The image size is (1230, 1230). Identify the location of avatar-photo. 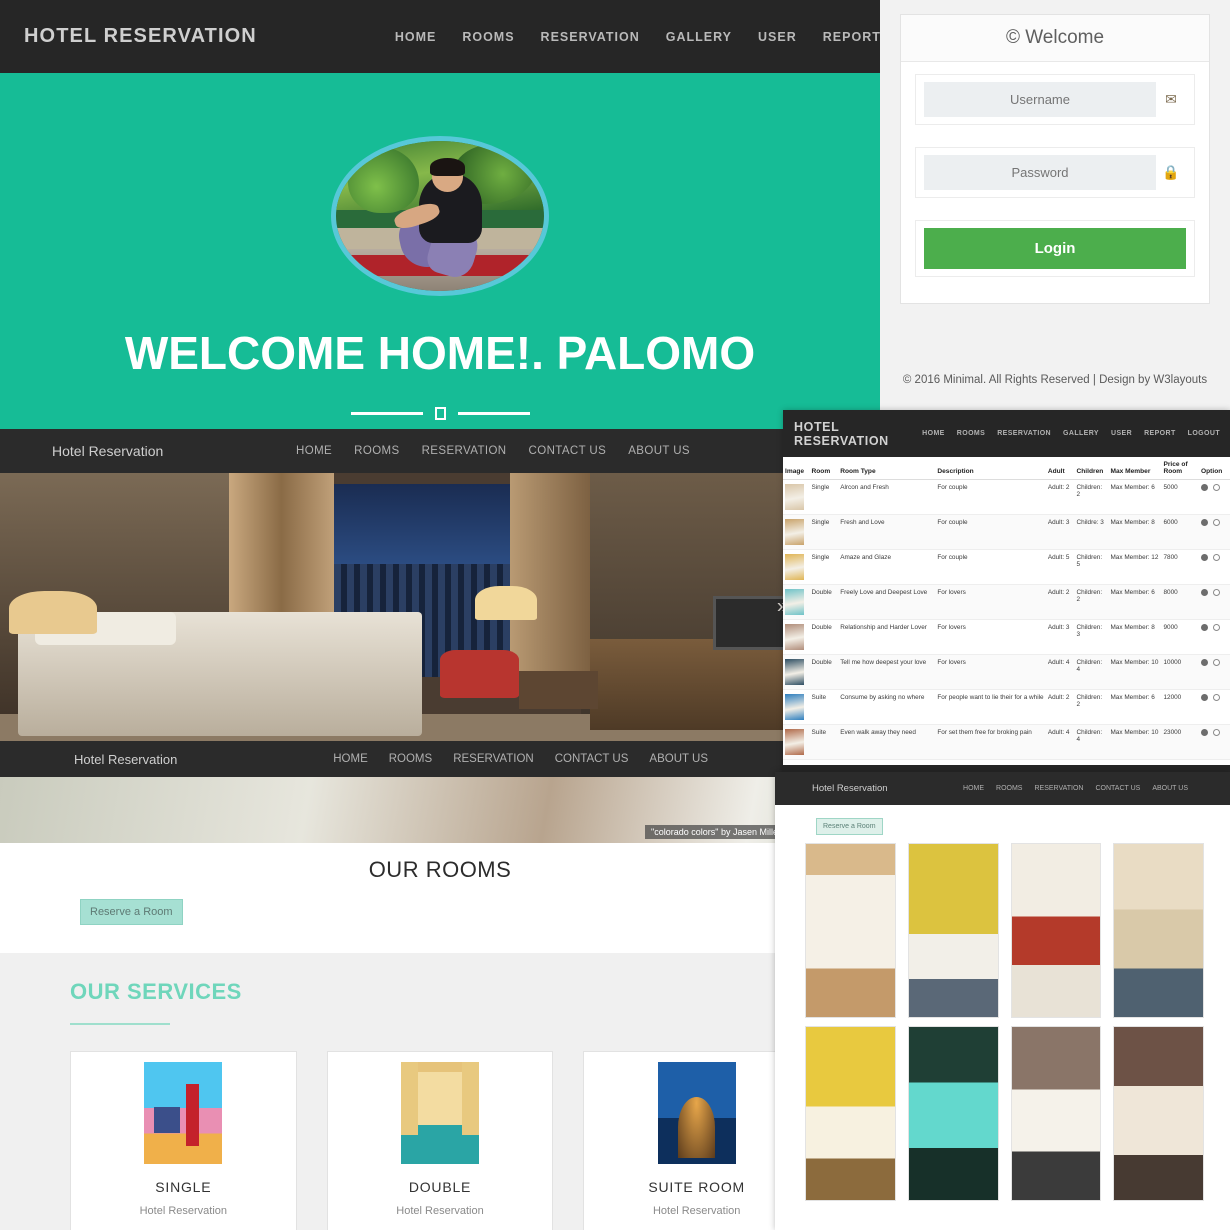
(440, 216).